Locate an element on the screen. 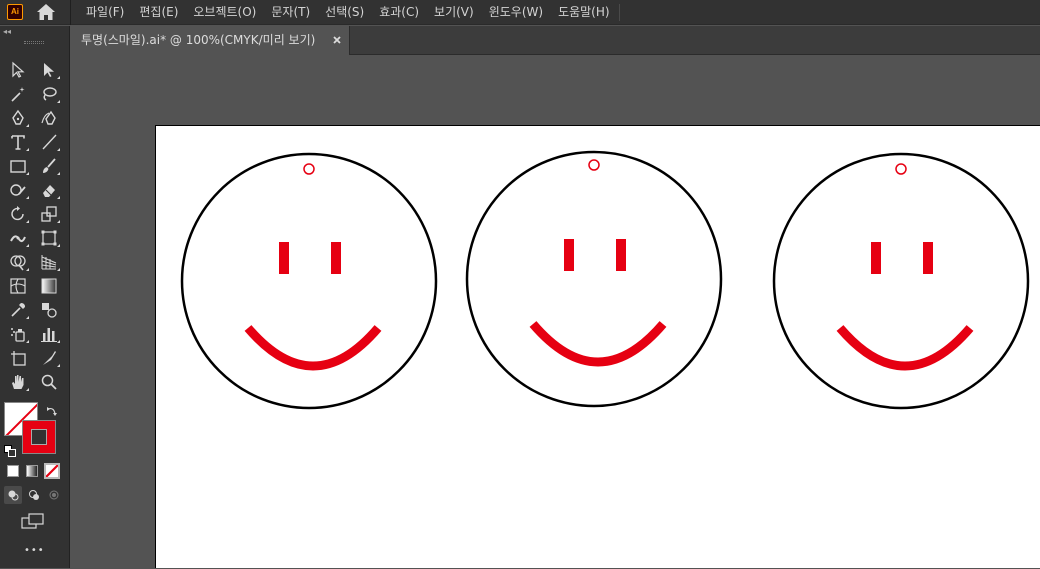 The height and width of the screenshot is (569, 1040). artboard-icon is located at coordinates (18, 358).